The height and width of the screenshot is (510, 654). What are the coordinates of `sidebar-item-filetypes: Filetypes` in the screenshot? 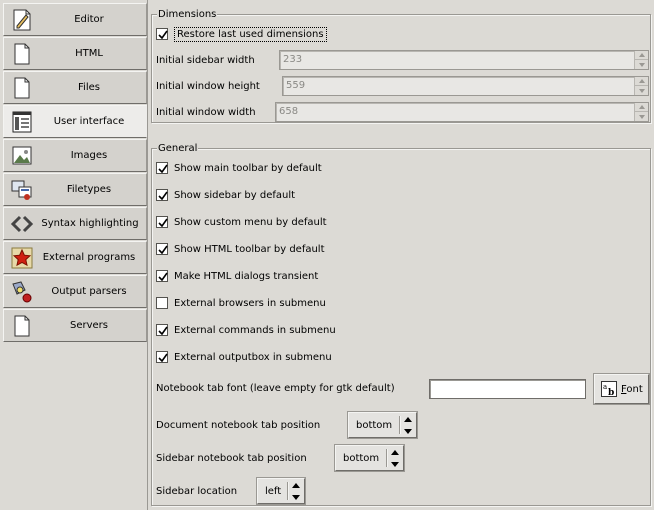 It's located at (75, 189).